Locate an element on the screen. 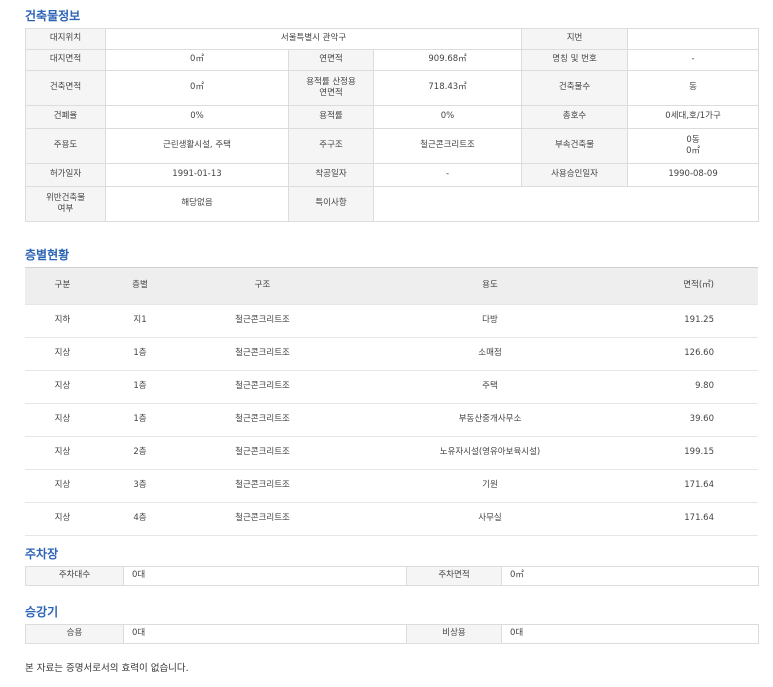 The image size is (773, 687). floor-cell-floor: 지1 is located at coordinates (140, 321).